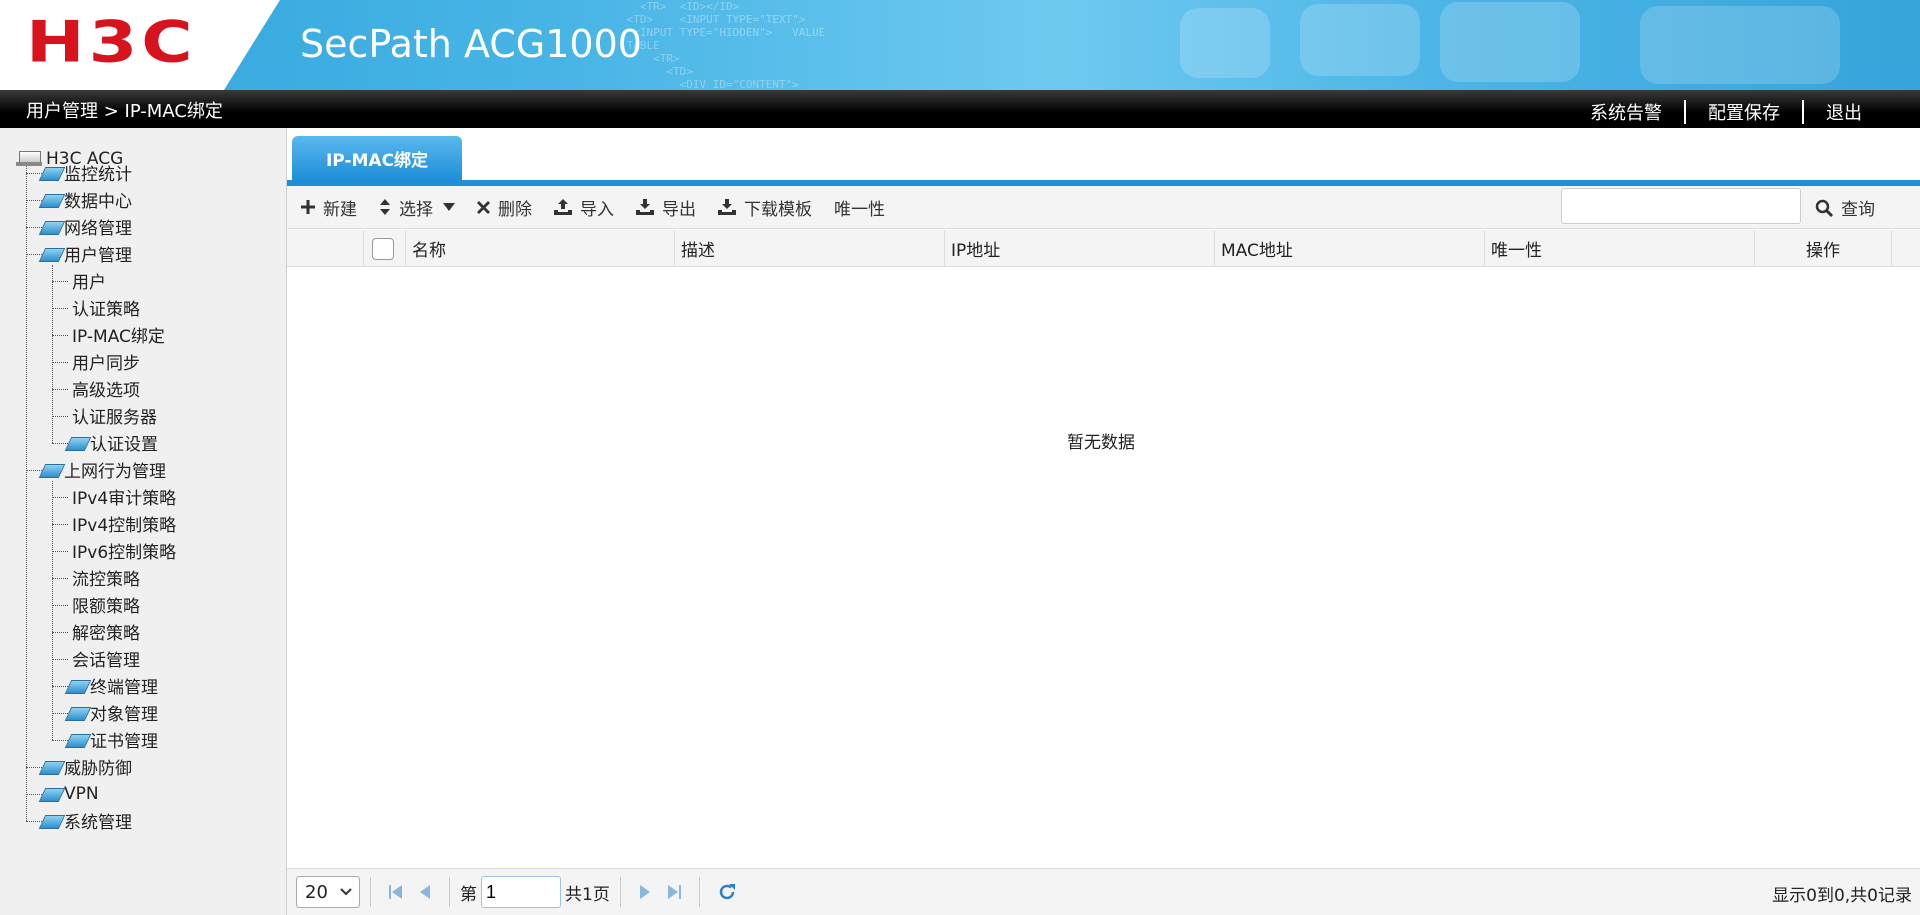  What do you see at coordinates (396, 892) in the screenshot?
I see `first-page-icon` at bounding box center [396, 892].